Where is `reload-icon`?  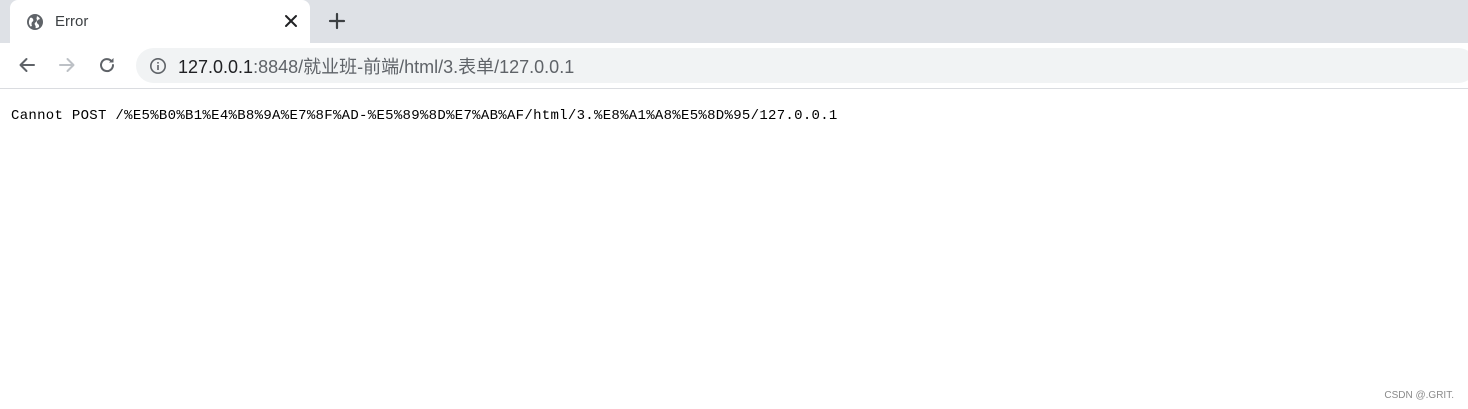
reload-icon is located at coordinates (107, 65).